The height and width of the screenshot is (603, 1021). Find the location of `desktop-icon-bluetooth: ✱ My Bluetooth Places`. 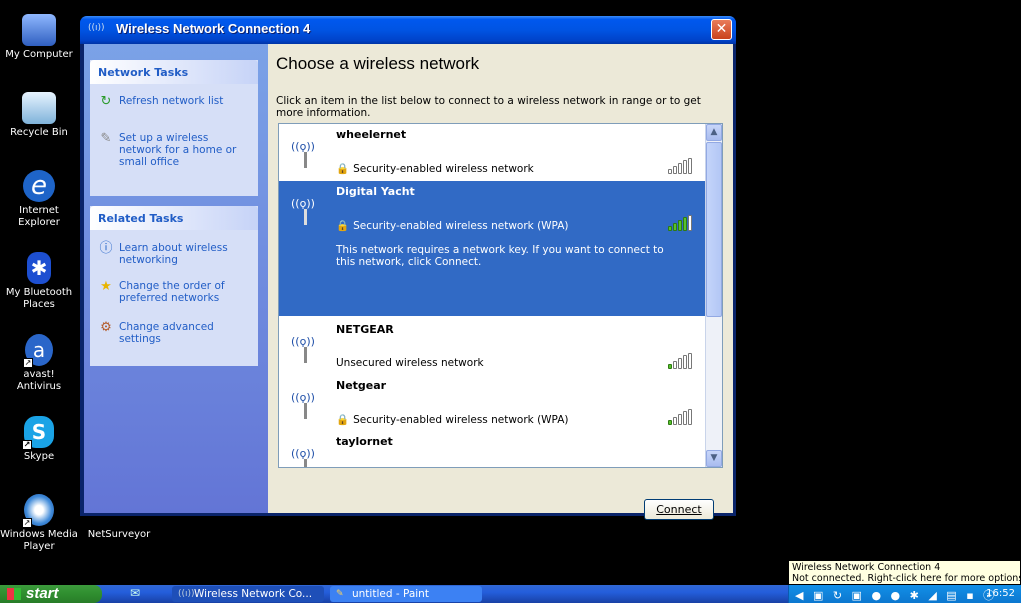

desktop-icon-bluetooth: ✱ My Bluetooth Places is located at coordinates (39, 281).